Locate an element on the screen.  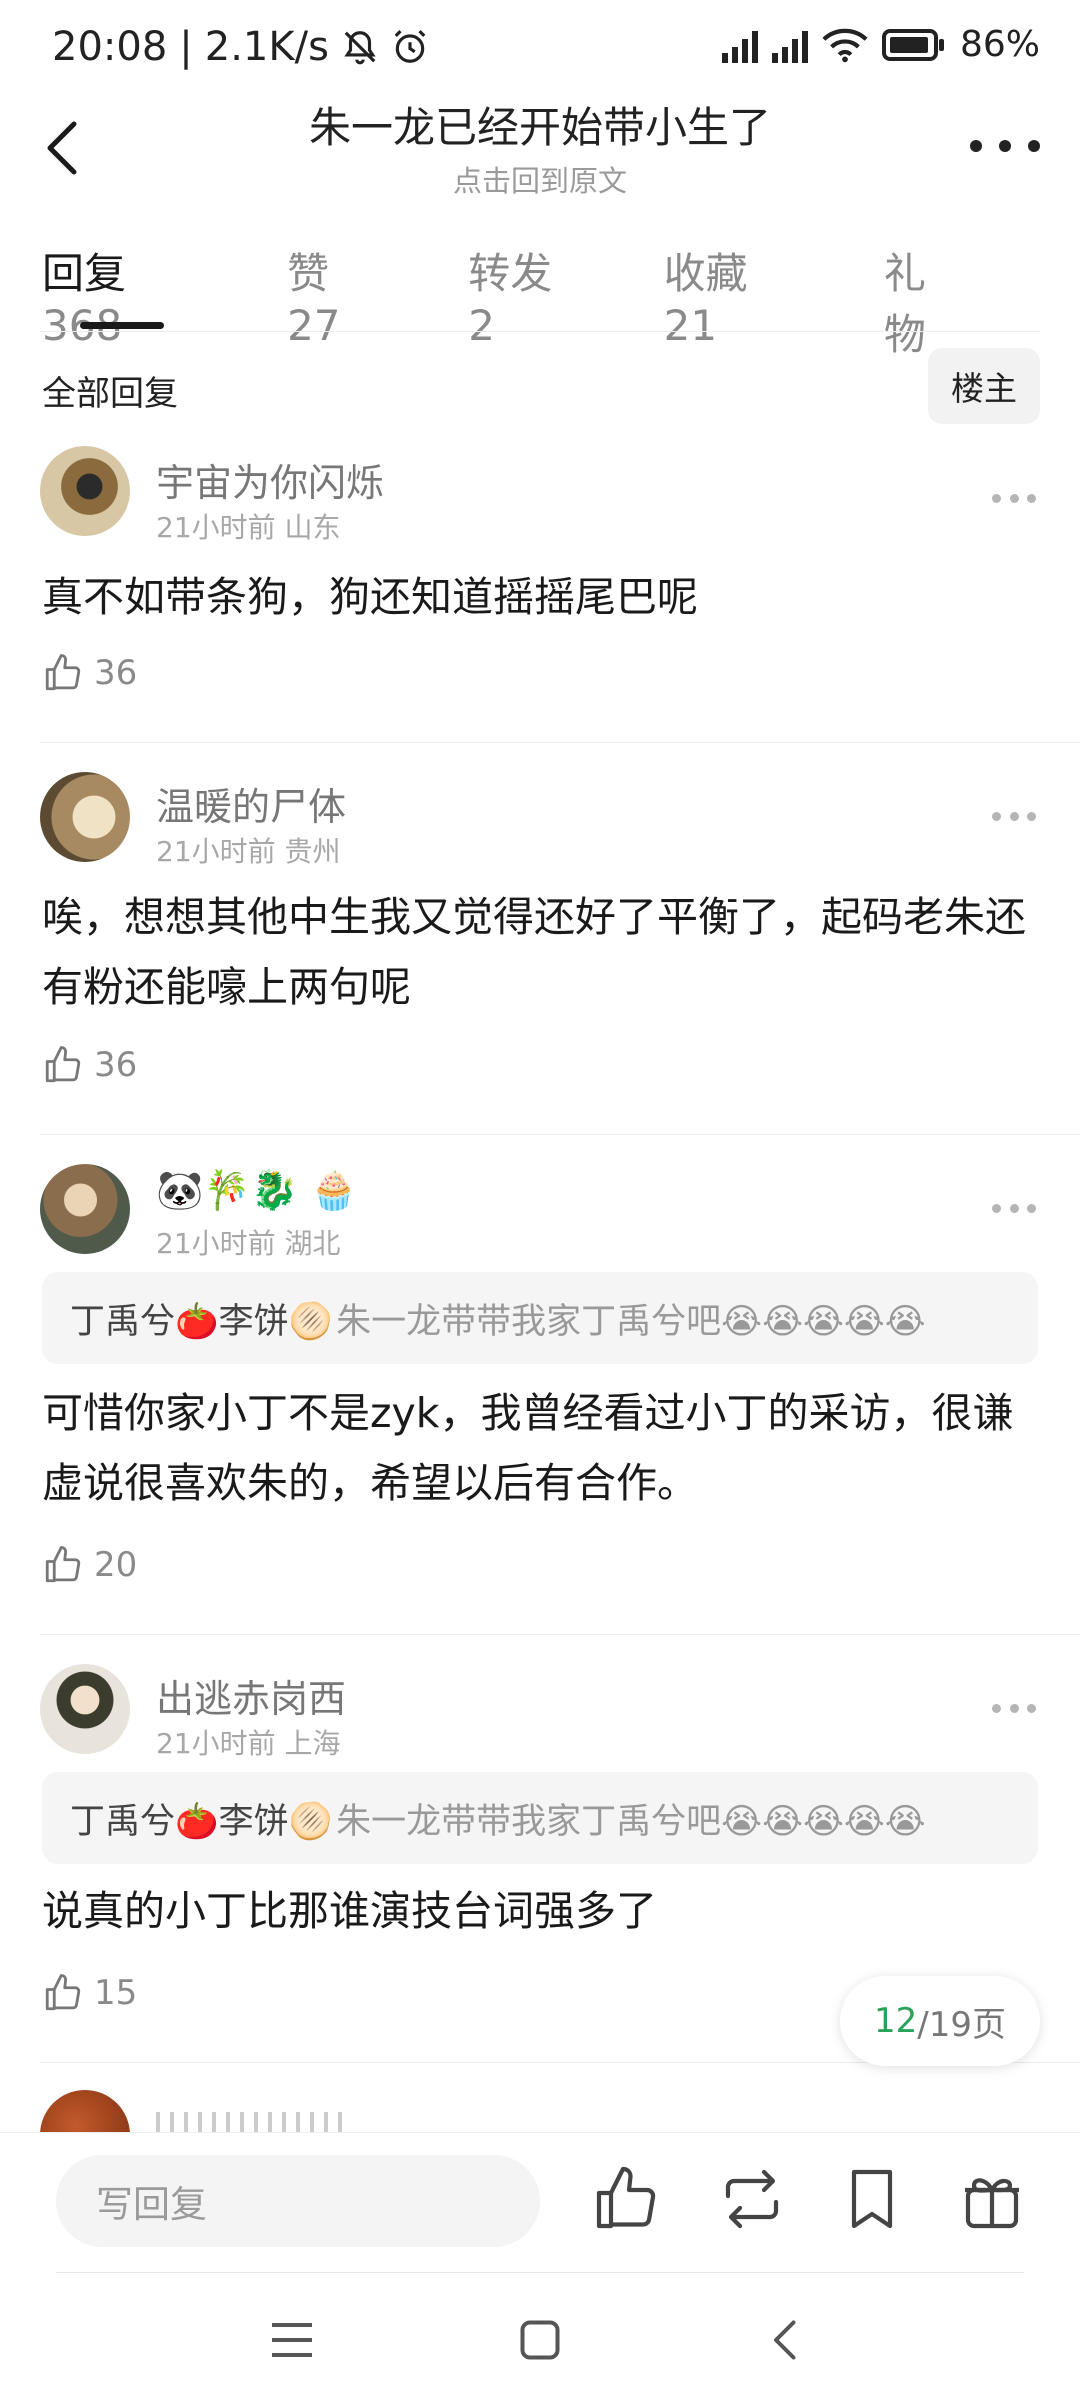
back-arrow-icon is located at coordinates (62, 148).